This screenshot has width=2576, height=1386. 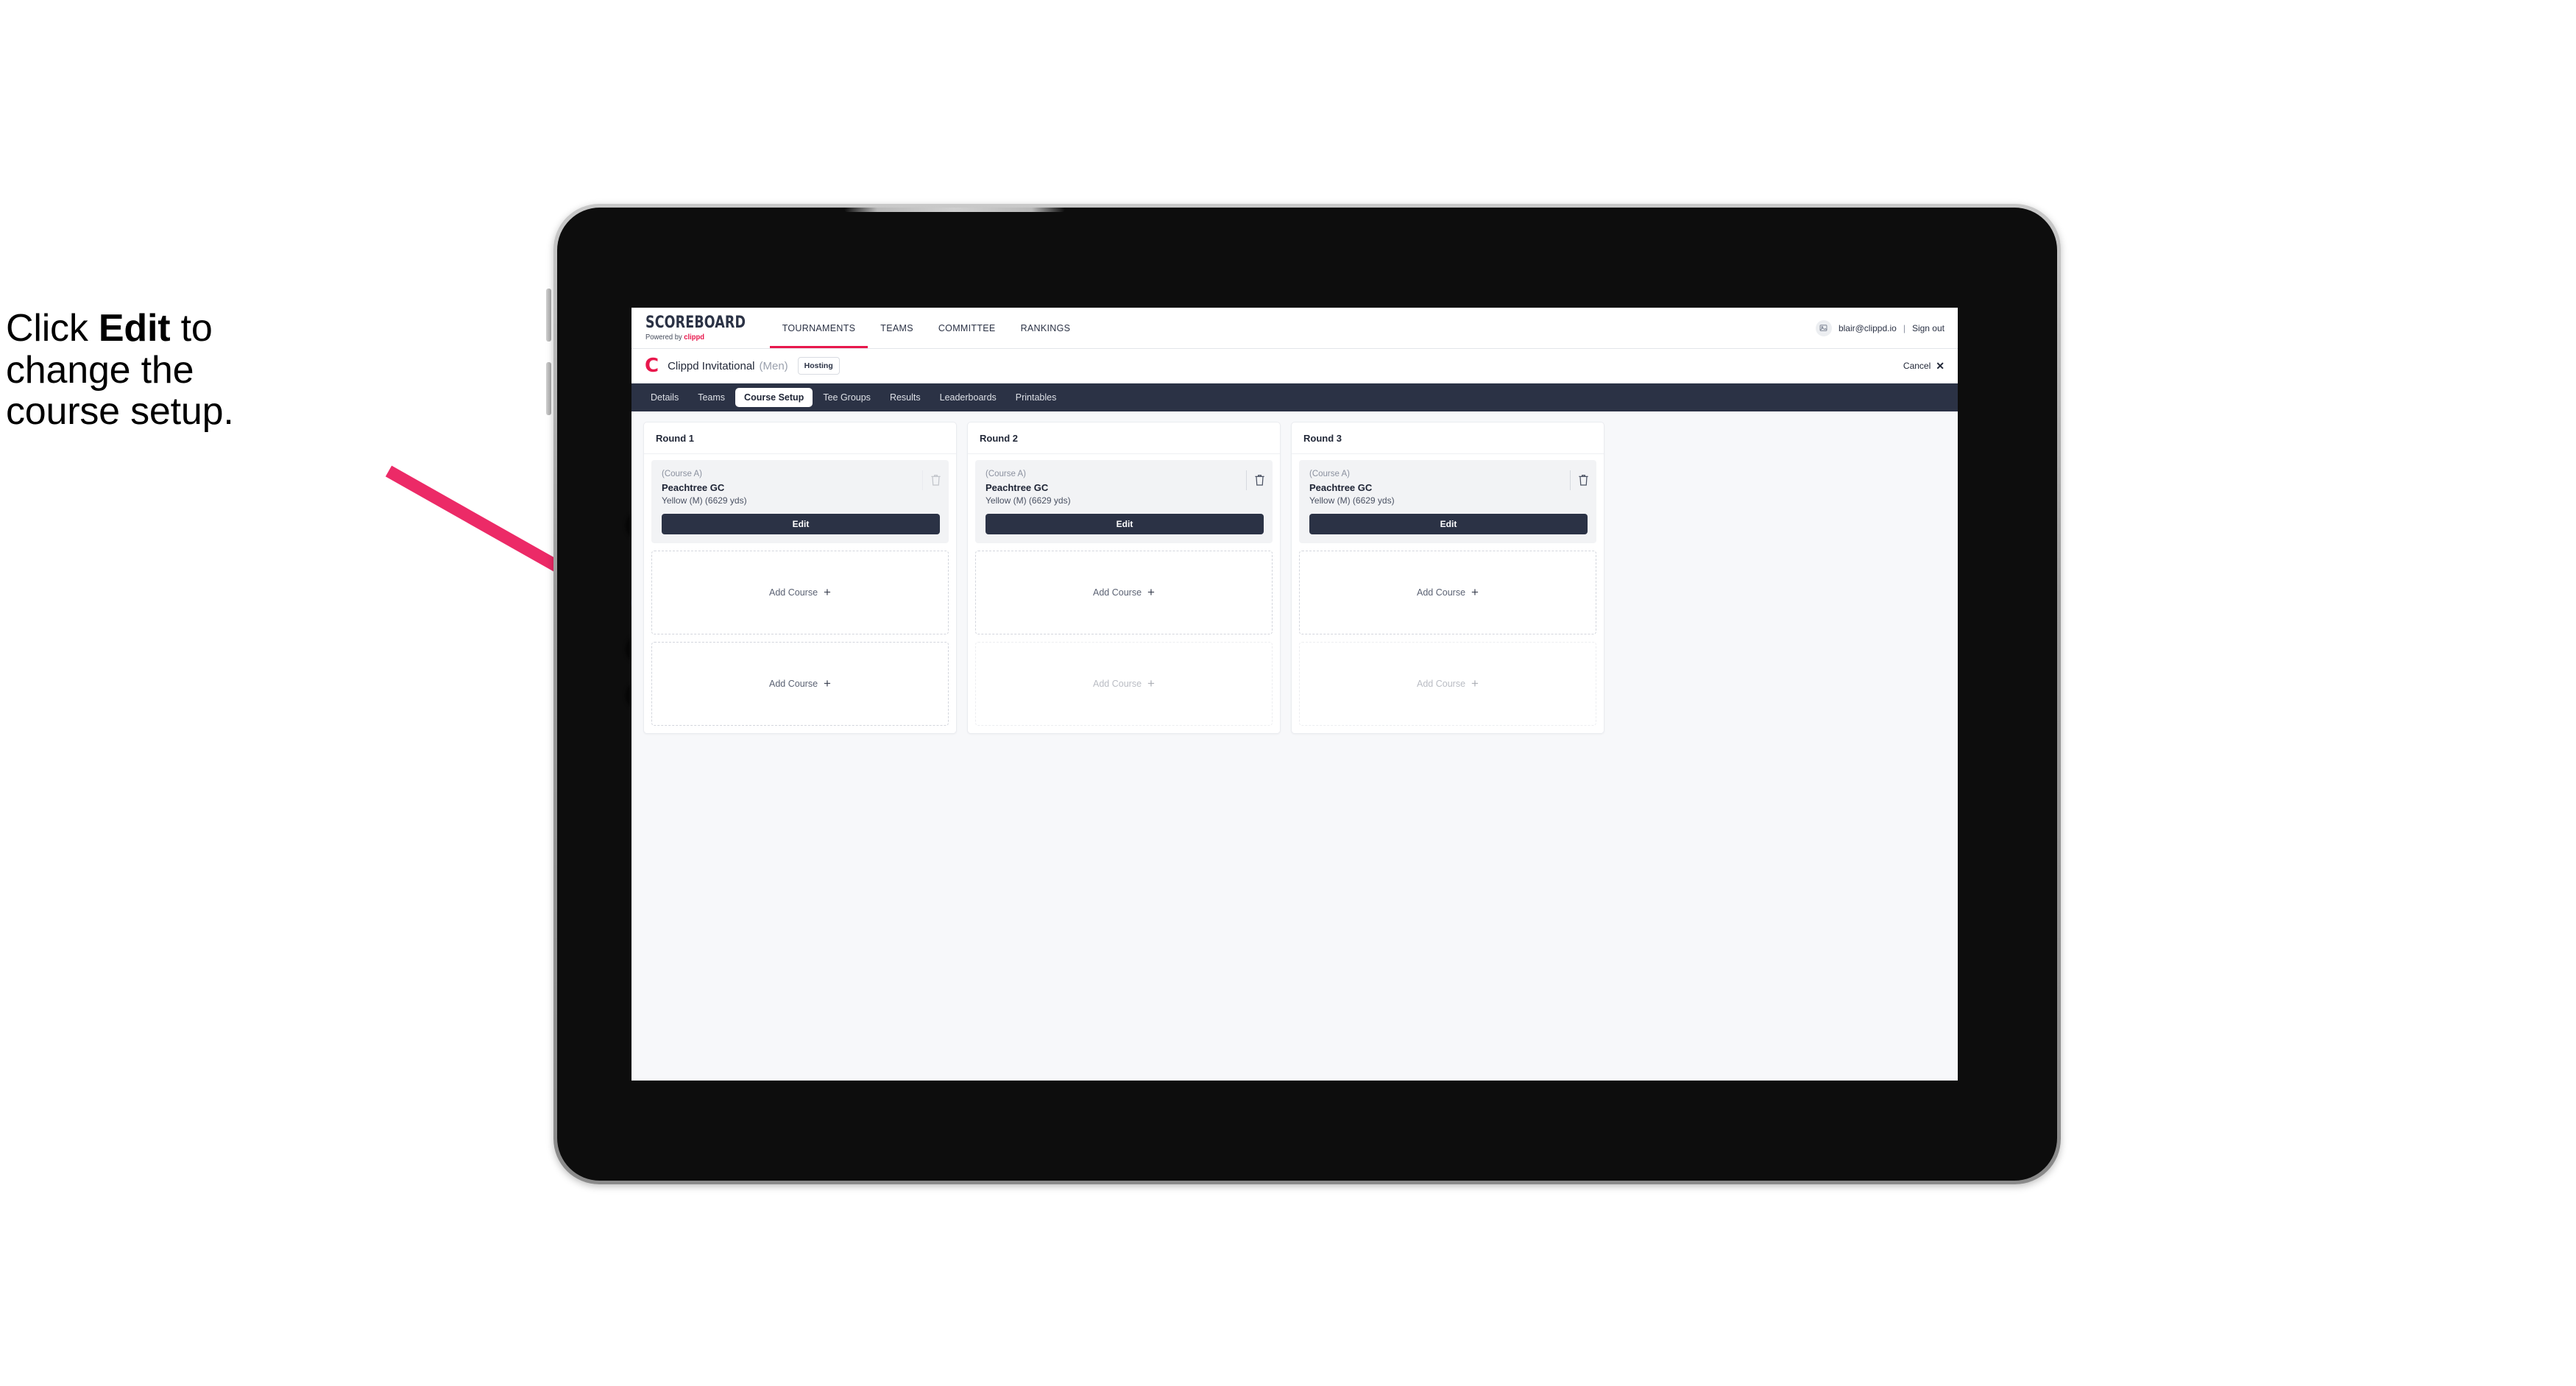 I want to click on nav-item-tournaments: TOURNAMENTS, so click(x=818, y=328).